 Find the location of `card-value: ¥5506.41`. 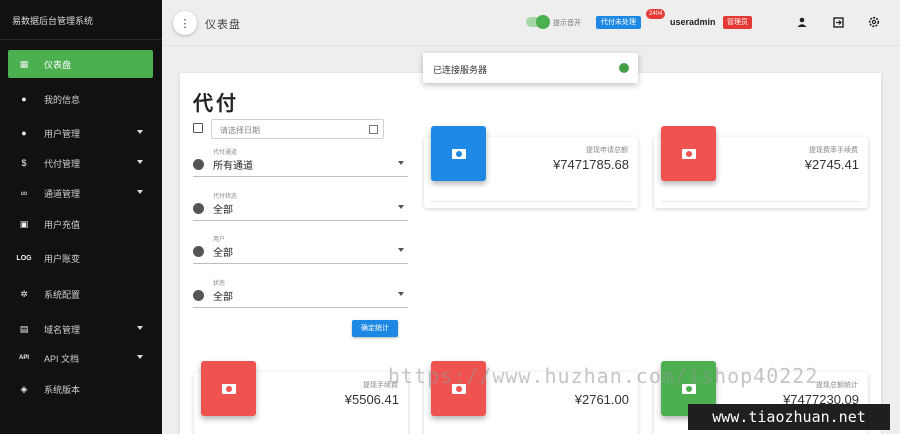

card-value: ¥5506.41 is located at coordinates (371, 399).